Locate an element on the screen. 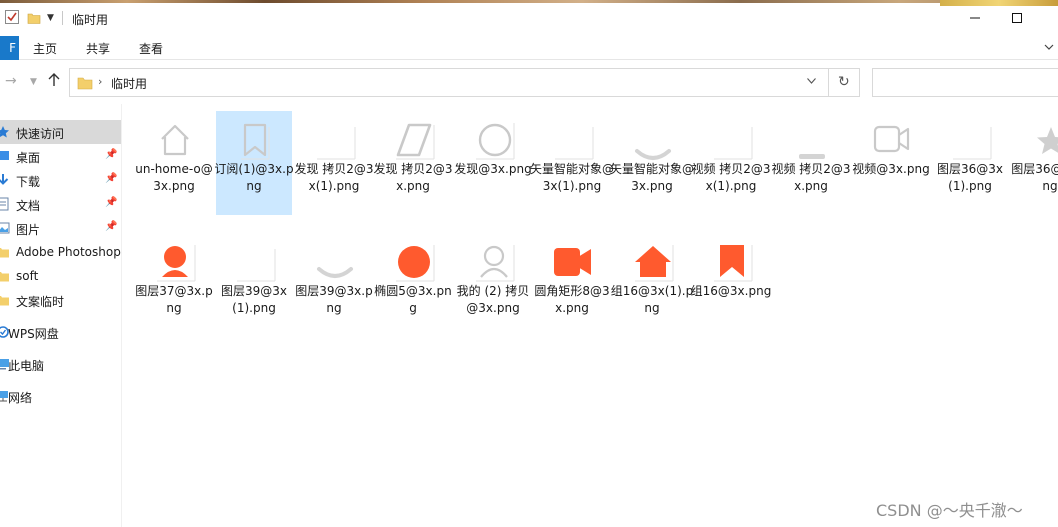 The image size is (1058, 527). maximize-button is located at coordinates (1017, 18).